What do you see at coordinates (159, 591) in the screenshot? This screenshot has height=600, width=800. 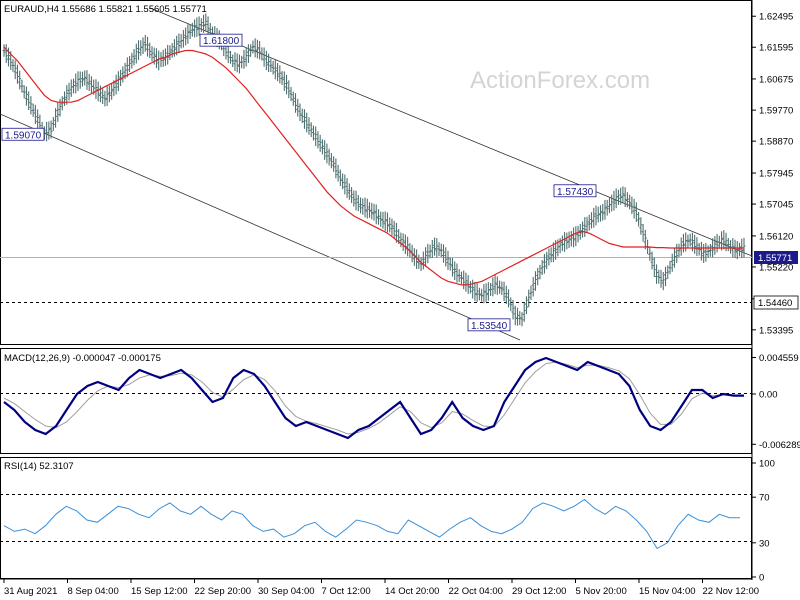 I see `time-tick-label: 15 Sep 12:00` at bounding box center [159, 591].